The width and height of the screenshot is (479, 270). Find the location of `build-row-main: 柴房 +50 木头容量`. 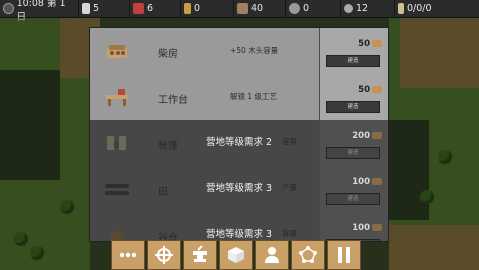

build-row-main: 柴房 +50 木头容量 is located at coordinates (204, 51).